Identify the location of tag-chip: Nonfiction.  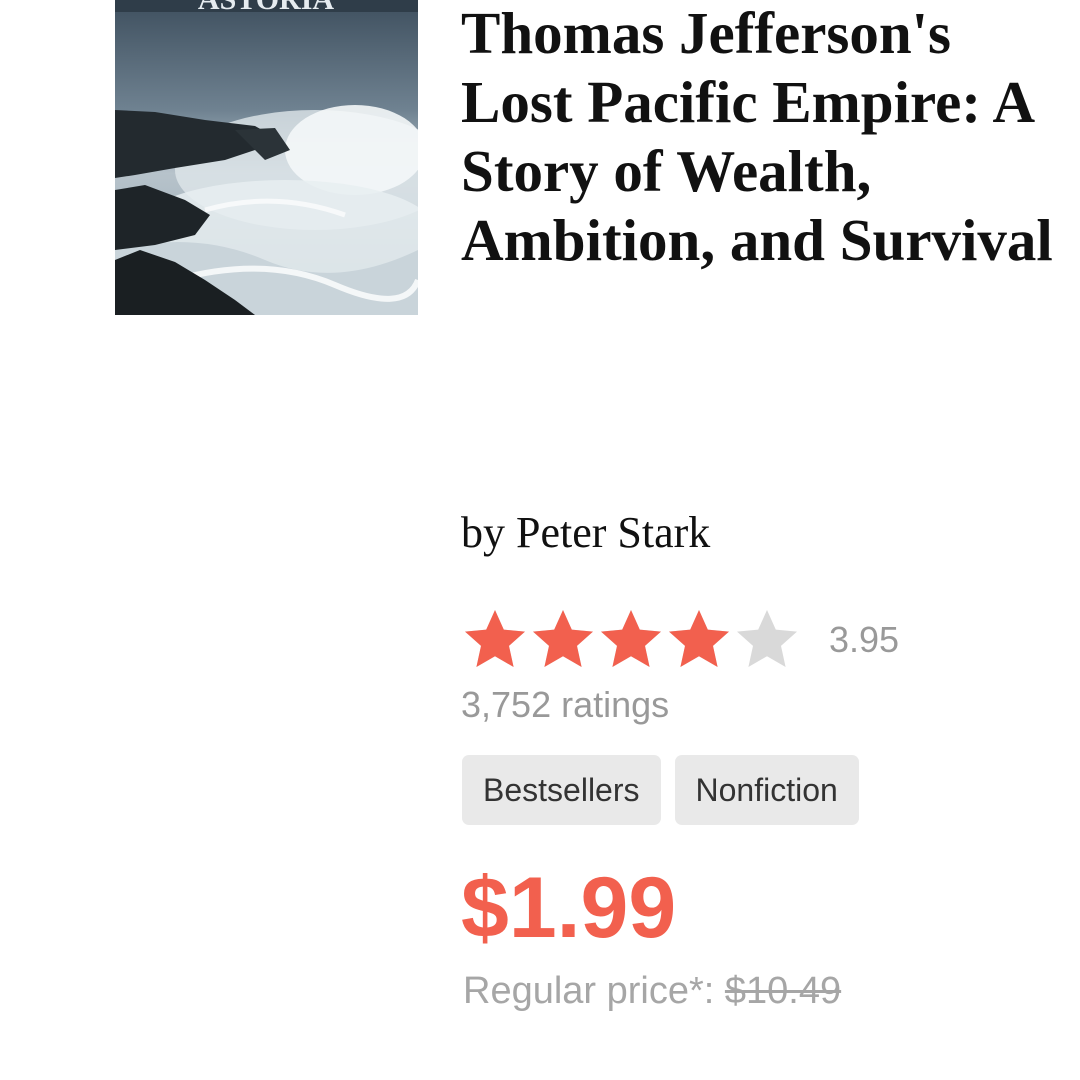
(766, 790).